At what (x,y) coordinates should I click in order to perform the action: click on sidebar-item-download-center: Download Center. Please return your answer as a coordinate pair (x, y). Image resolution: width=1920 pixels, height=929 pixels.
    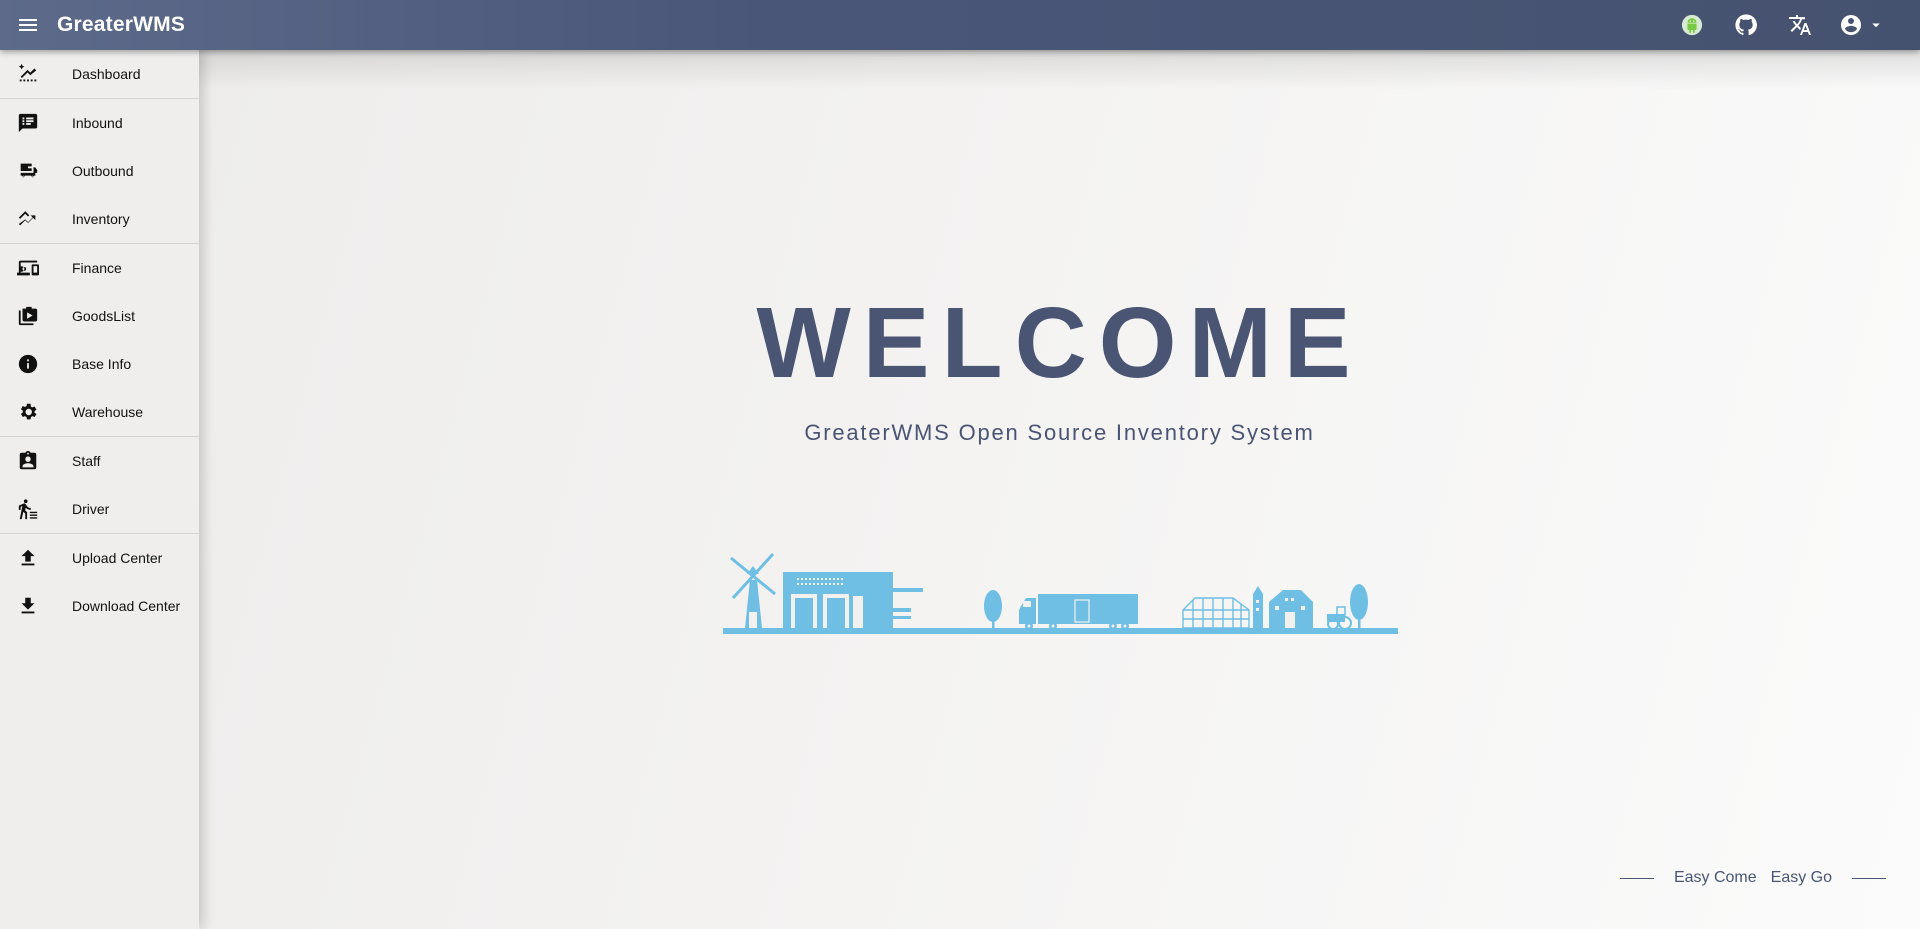
    Looking at the image, I should click on (99, 606).